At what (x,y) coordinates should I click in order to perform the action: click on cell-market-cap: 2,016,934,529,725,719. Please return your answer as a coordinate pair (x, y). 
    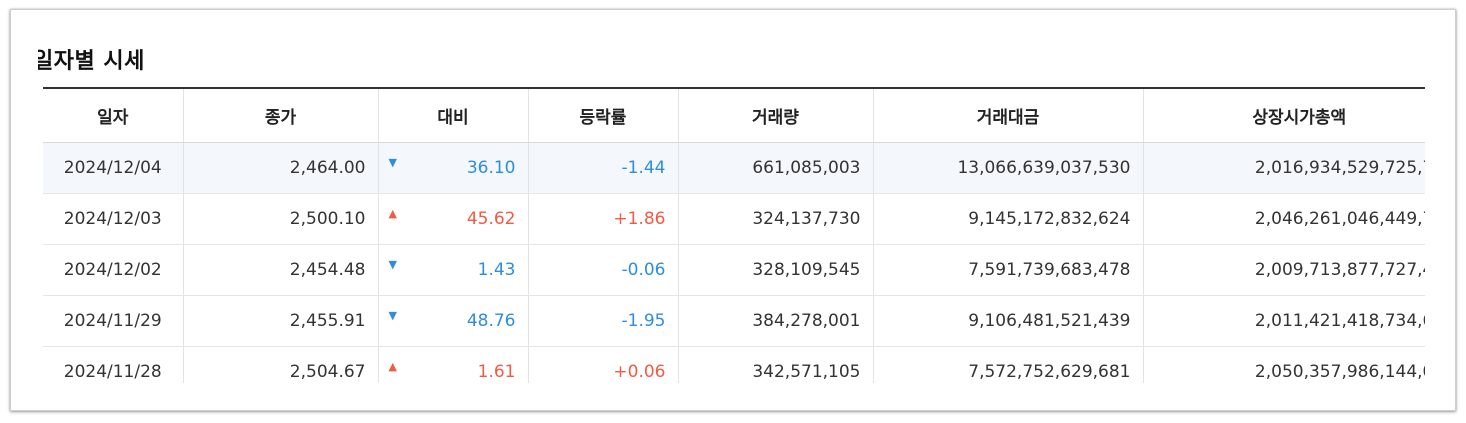
    Looking at the image, I should click on (1283, 168).